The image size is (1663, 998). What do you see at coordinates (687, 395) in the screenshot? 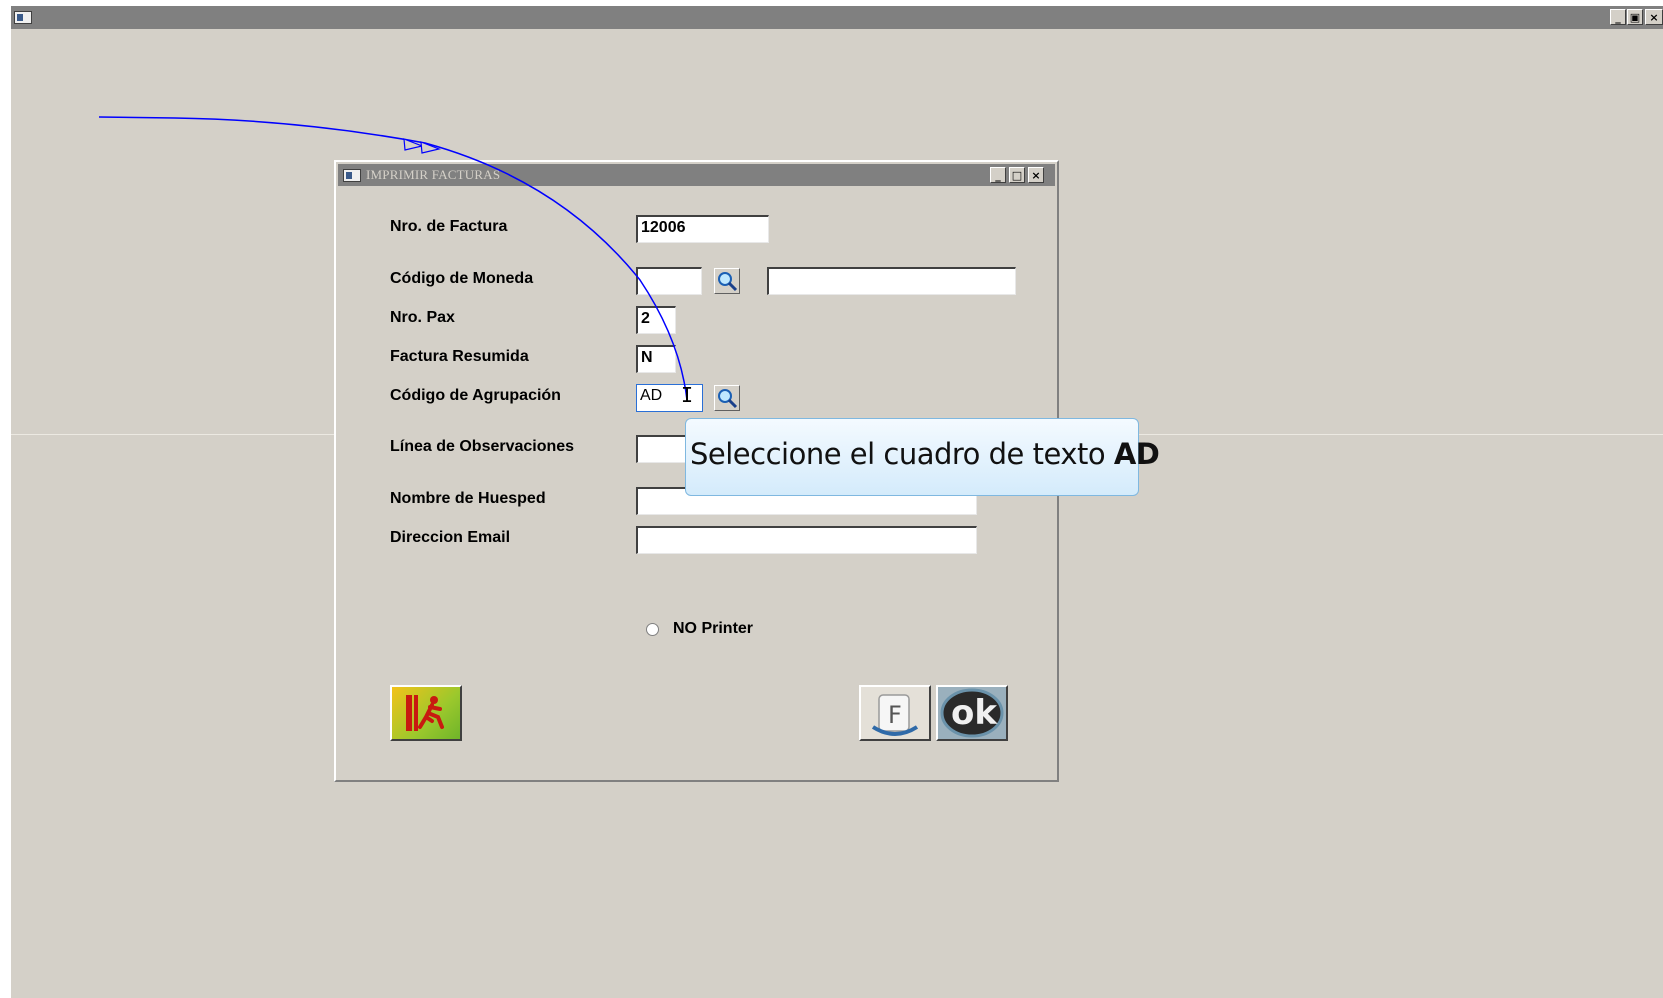
I see `text-cursor-icon: I` at bounding box center [687, 395].